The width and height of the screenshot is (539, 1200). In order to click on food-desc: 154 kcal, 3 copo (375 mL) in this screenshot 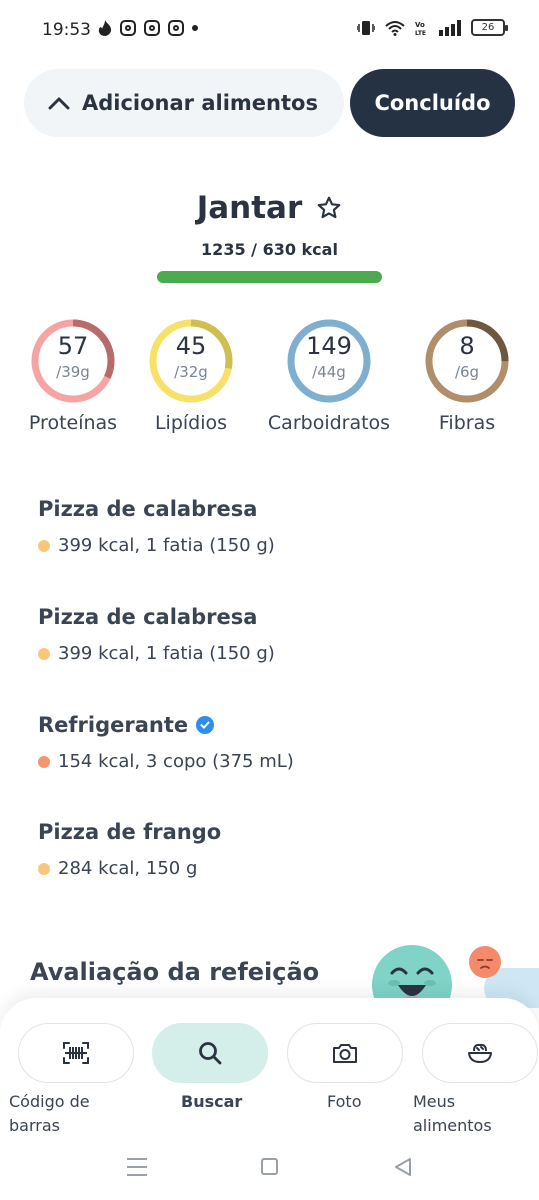, I will do `click(176, 761)`.